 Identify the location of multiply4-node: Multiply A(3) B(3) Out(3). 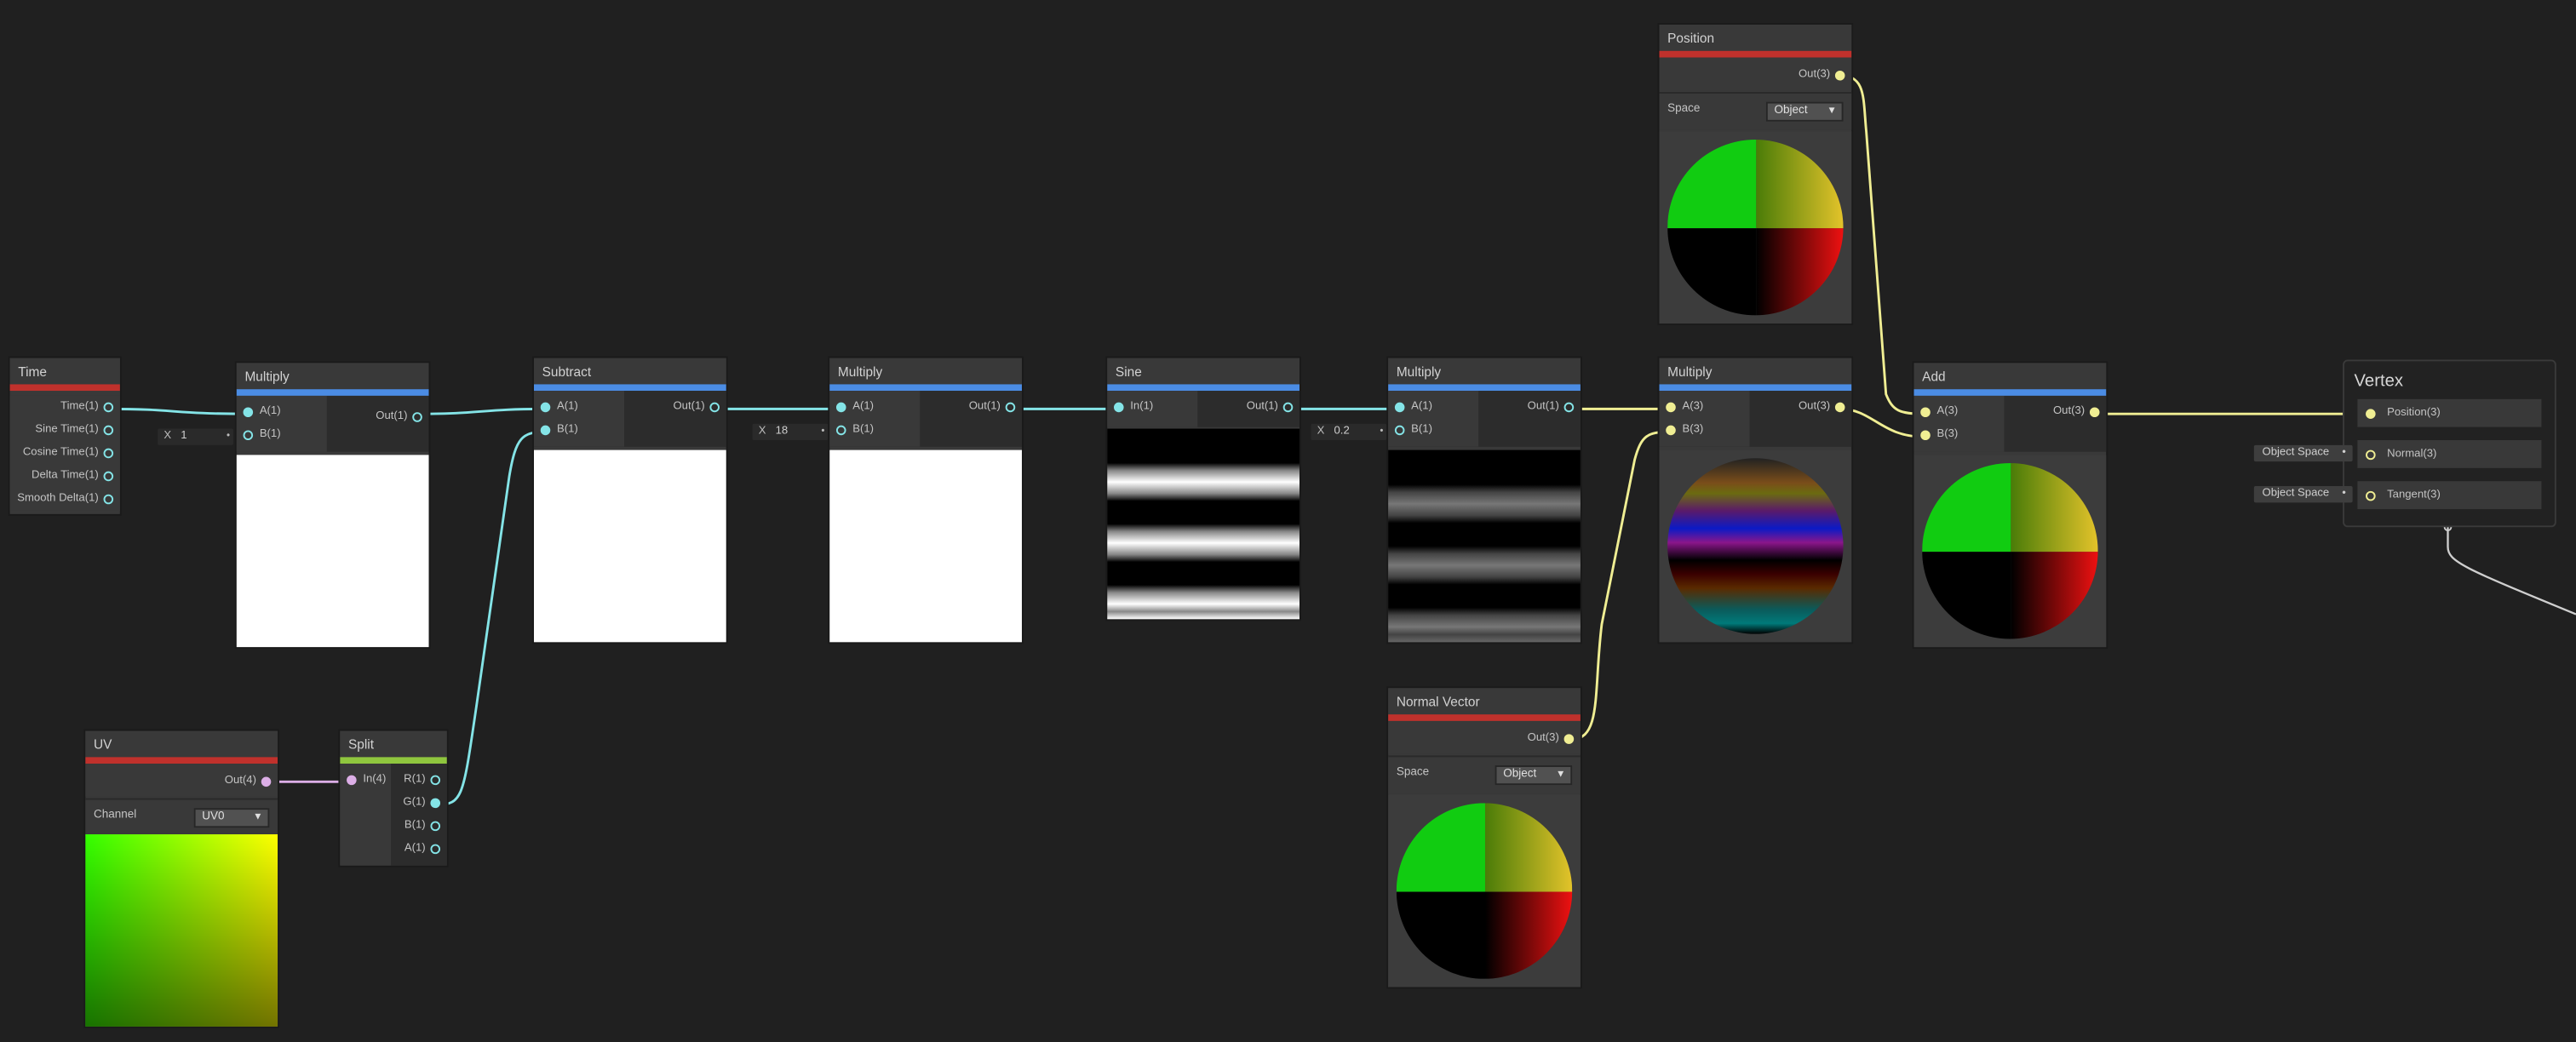
(1755, 500).